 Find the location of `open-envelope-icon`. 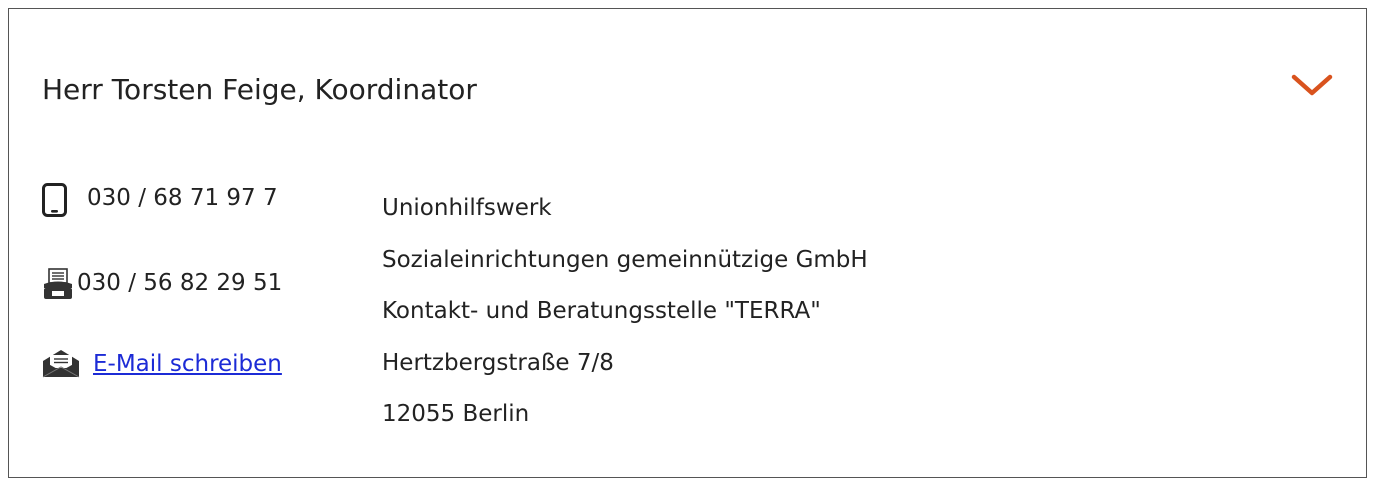

open-envelope-icon is located at coordinates (61, 364).